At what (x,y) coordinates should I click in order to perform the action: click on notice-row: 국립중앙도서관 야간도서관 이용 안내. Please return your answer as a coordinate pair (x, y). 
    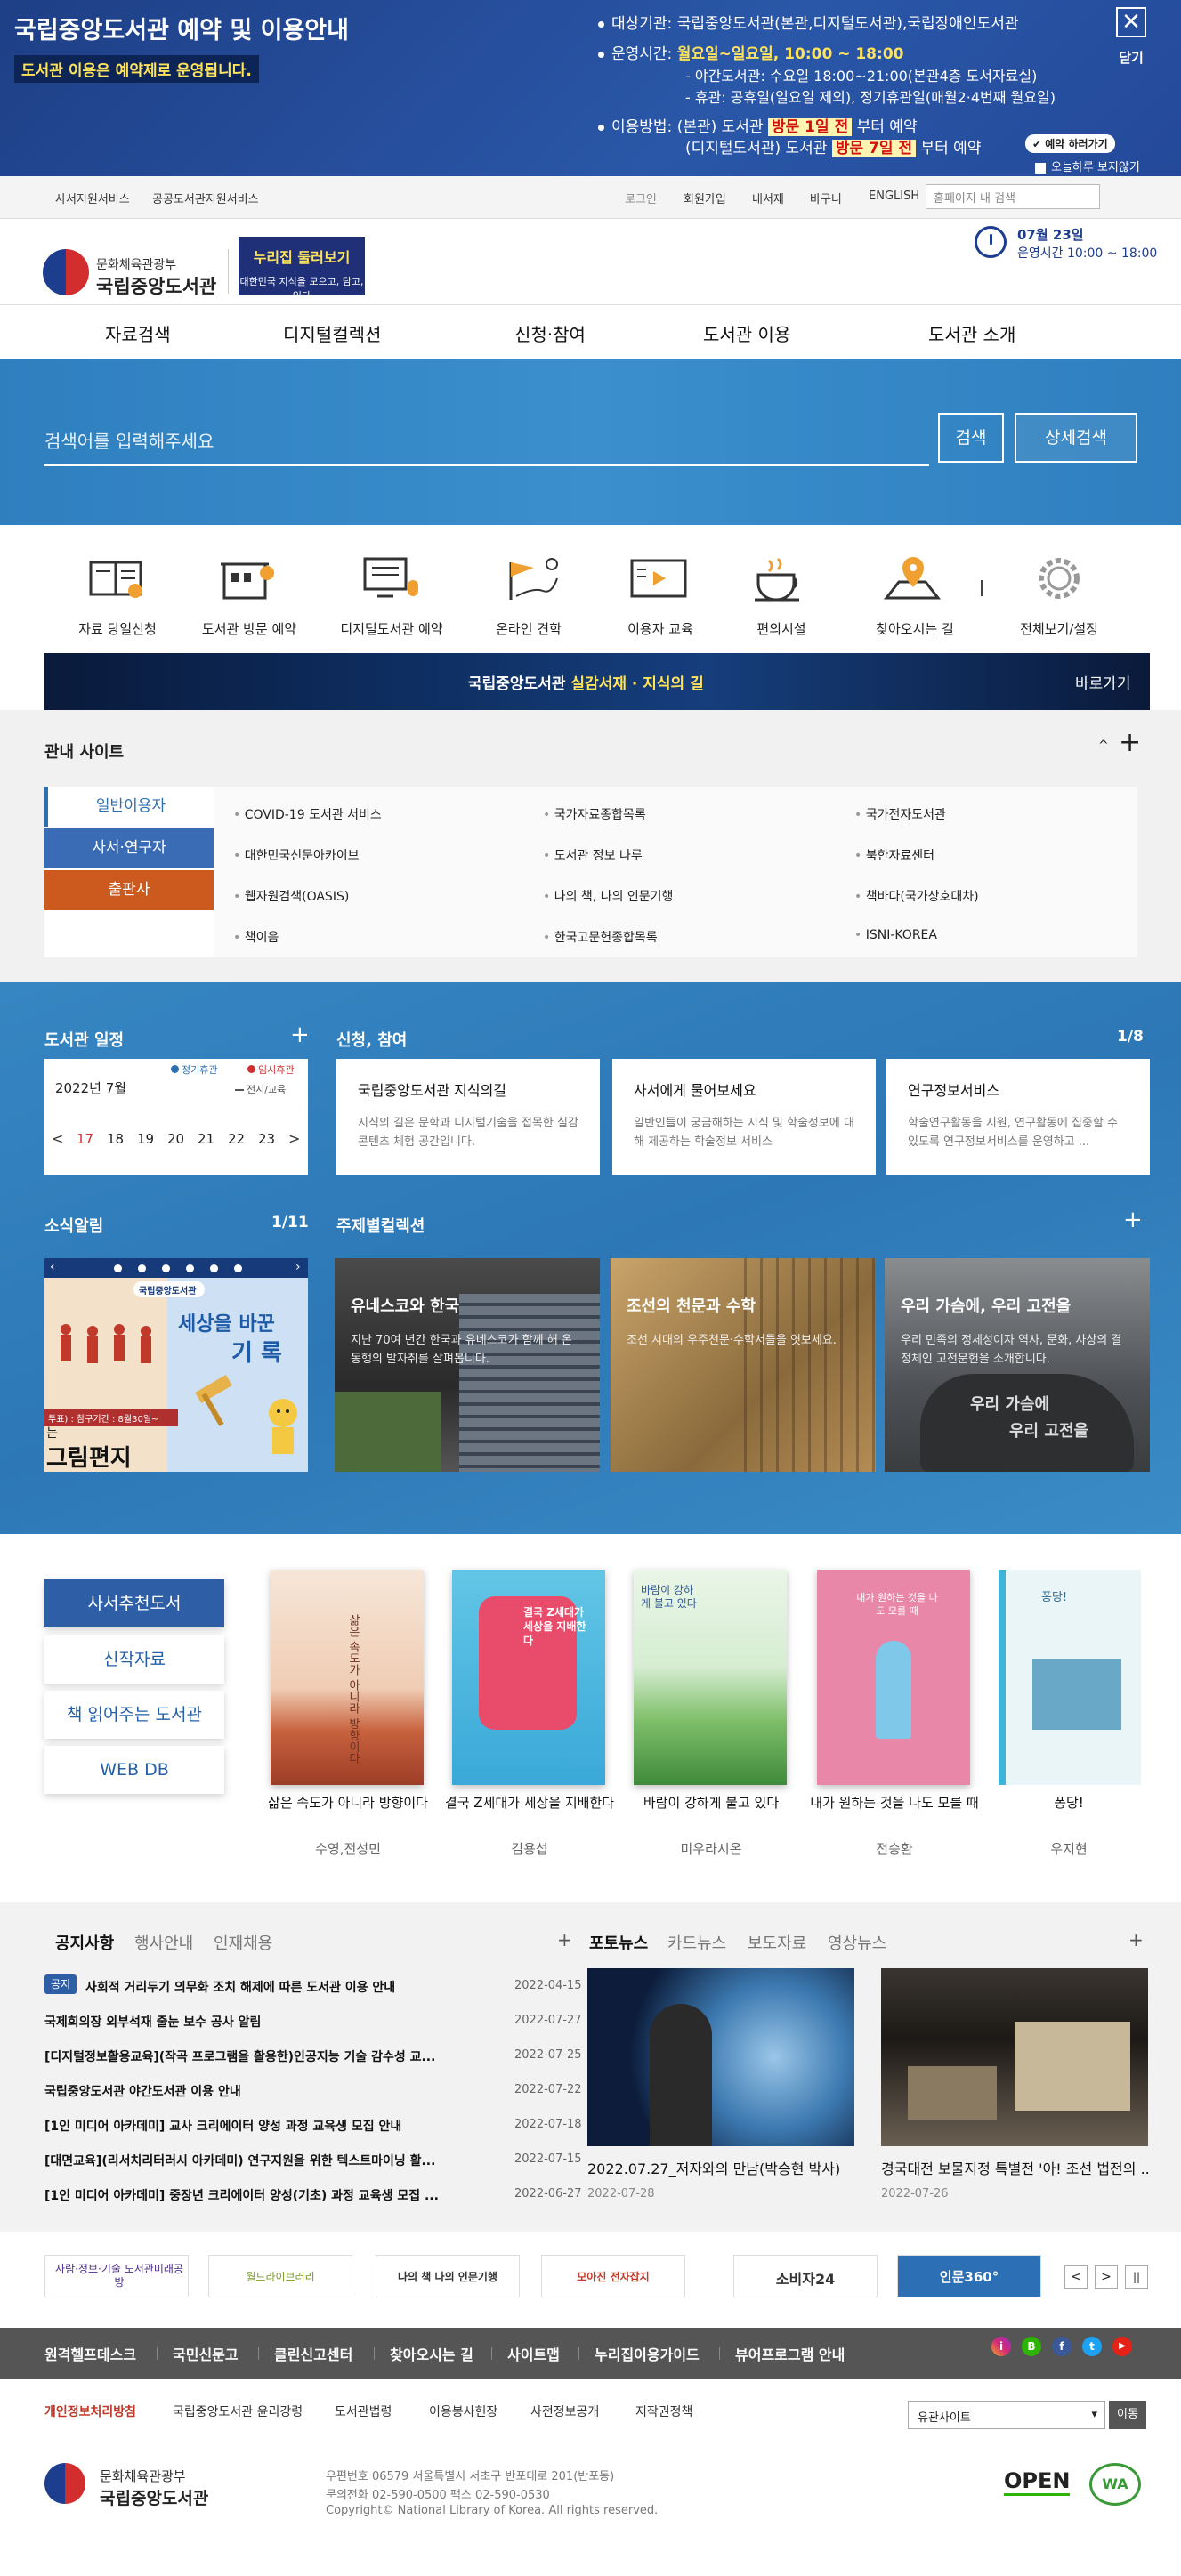
    Looking at the image, I should click on (276, 2091).